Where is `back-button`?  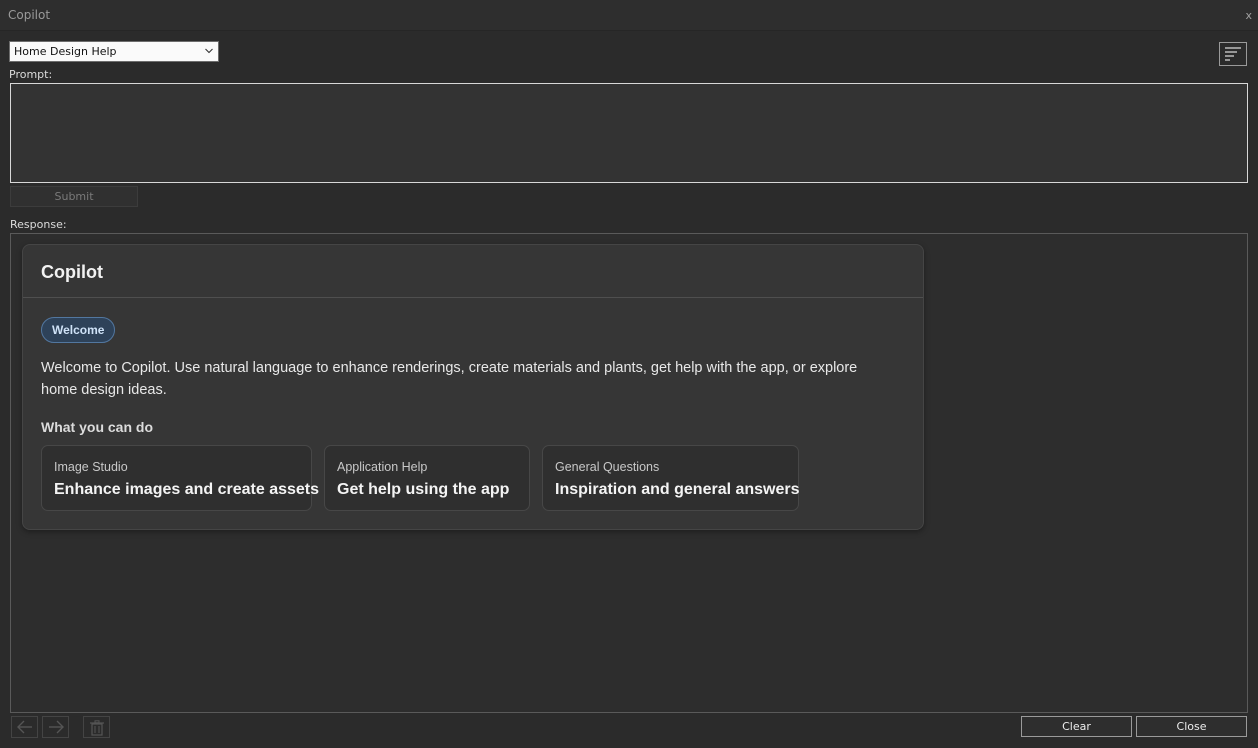 back-button is located at coordinates (24, 727).